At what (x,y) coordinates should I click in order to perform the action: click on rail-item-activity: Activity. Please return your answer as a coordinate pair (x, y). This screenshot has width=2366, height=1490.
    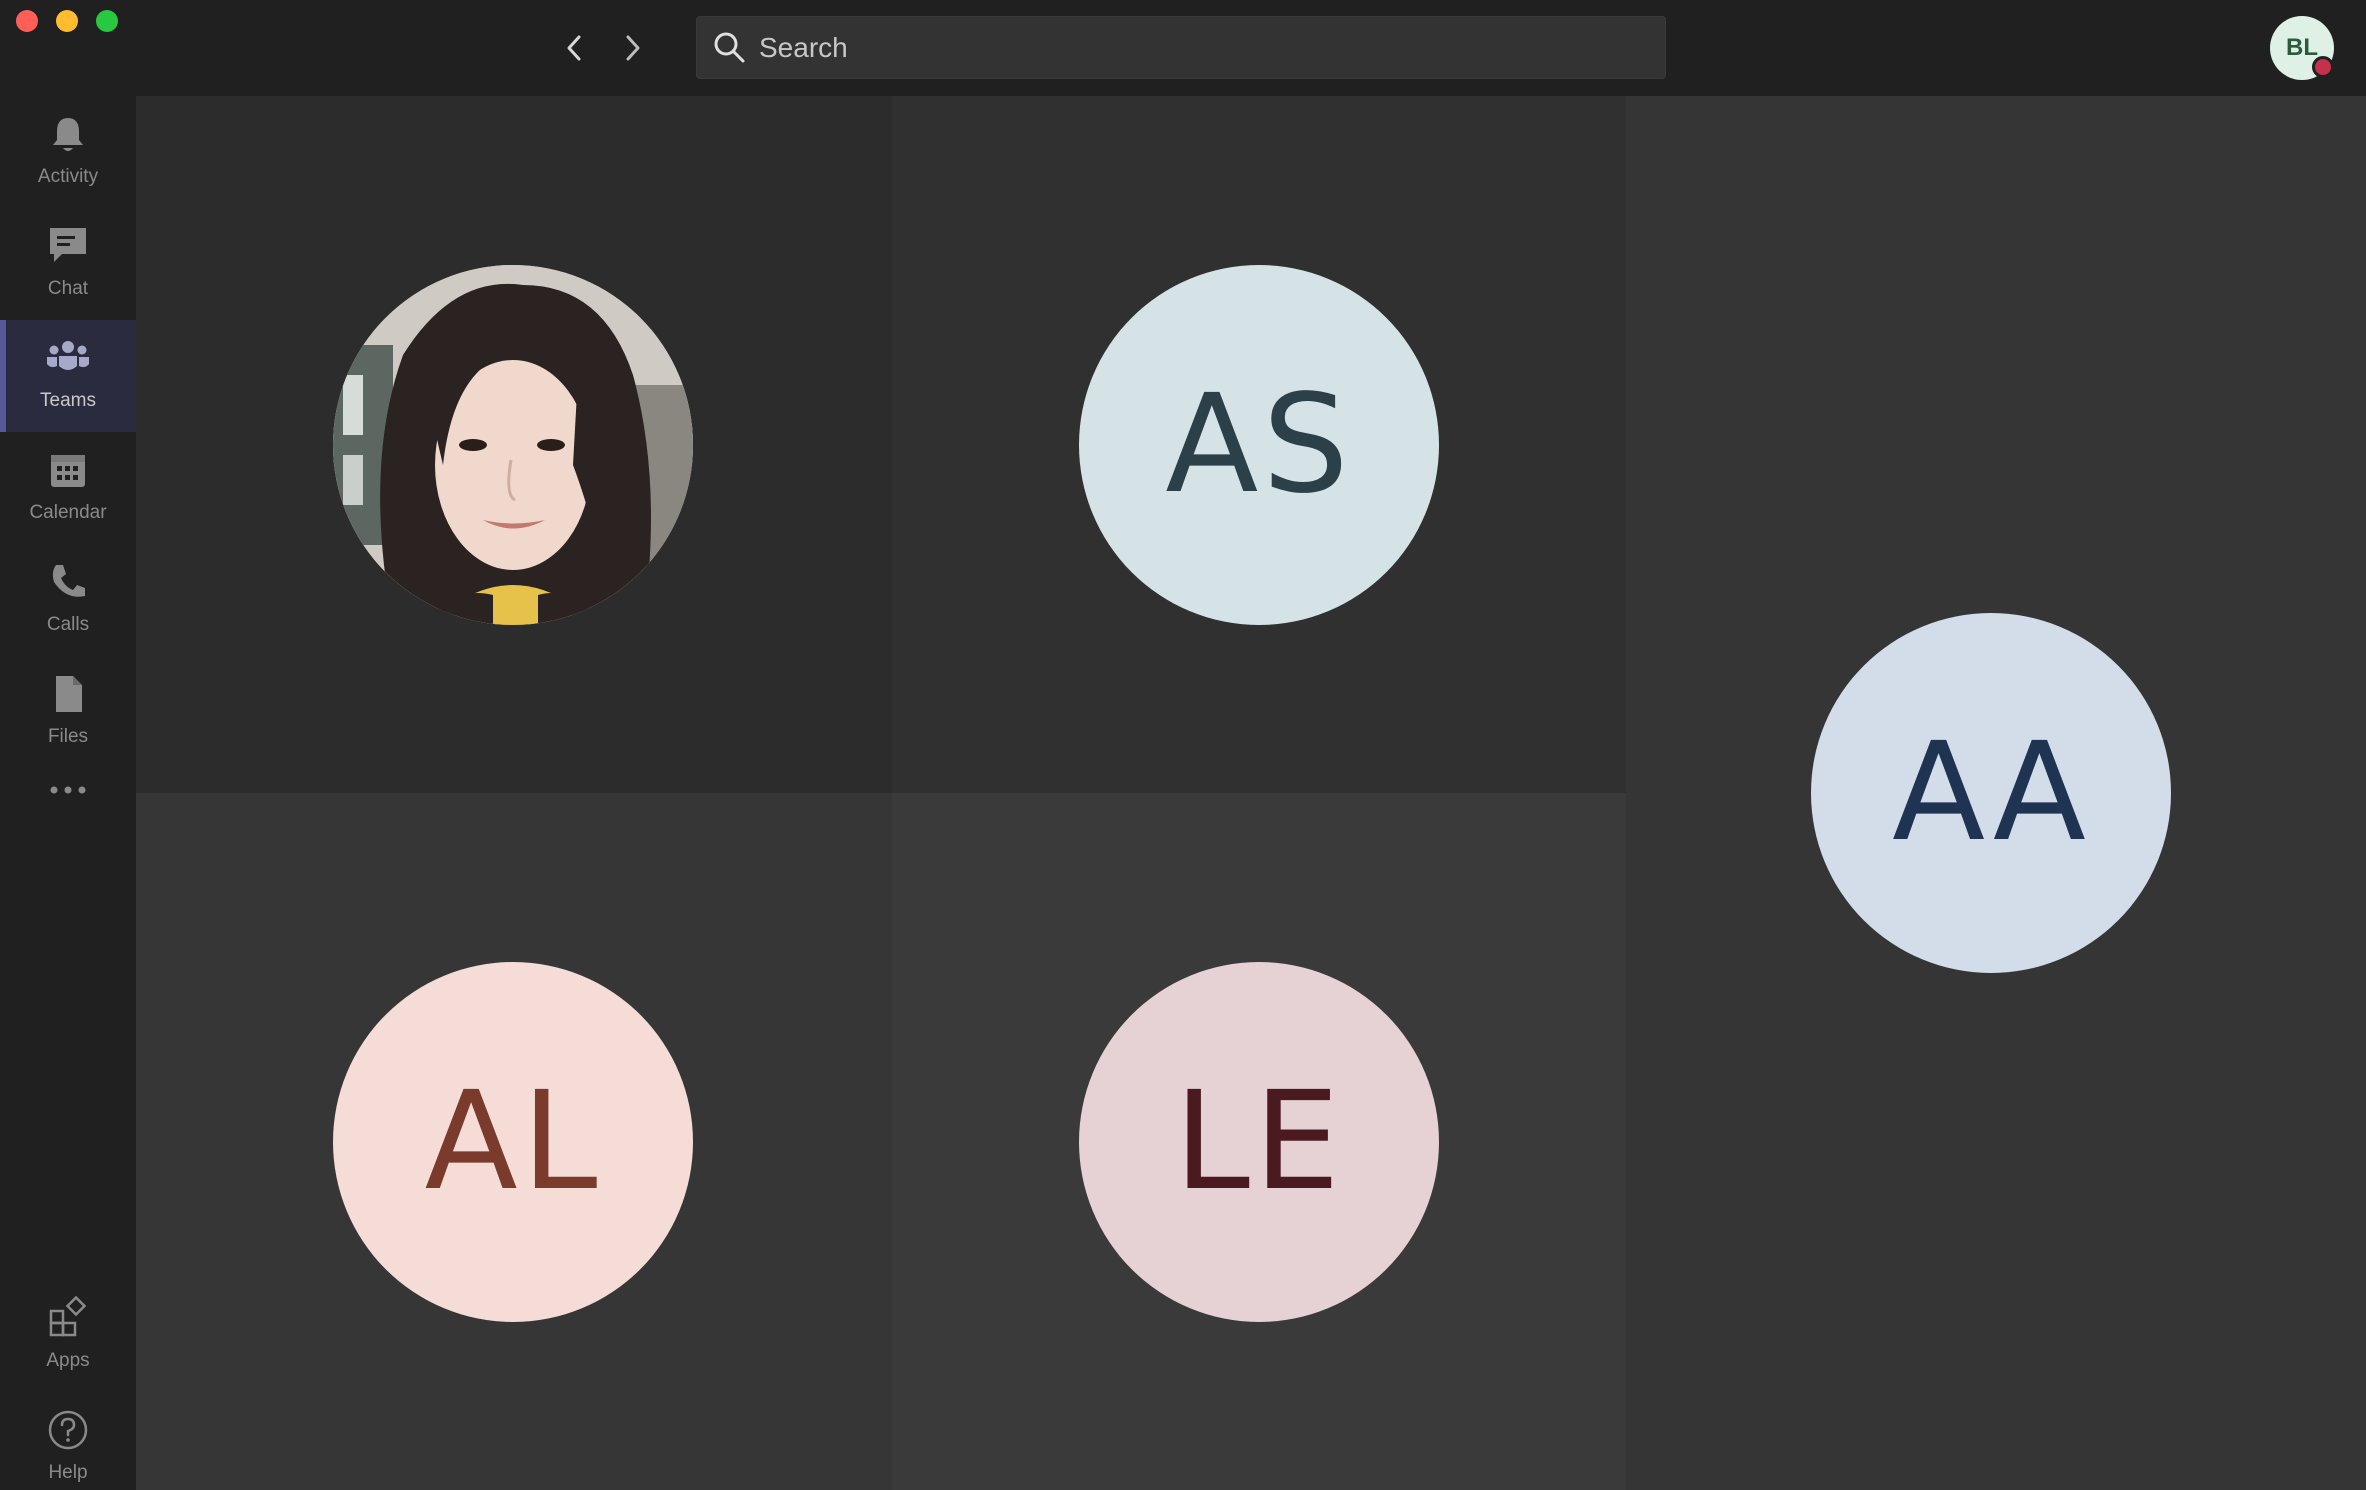
    Looking at the image, I should click on (68, 152).